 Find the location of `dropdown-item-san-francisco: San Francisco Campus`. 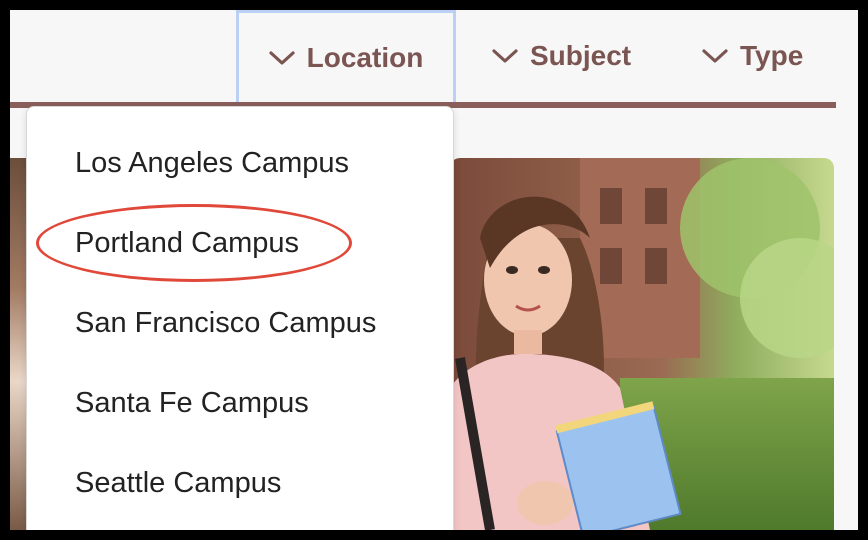

dropdown-item-san-francisco: San Francisco Campus is located at coordinates (225, 323).